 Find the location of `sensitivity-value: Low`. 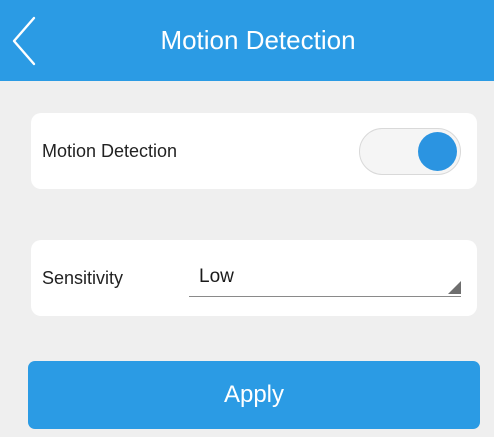

sensitivity-value: Low is located at coordinates (216, 276).